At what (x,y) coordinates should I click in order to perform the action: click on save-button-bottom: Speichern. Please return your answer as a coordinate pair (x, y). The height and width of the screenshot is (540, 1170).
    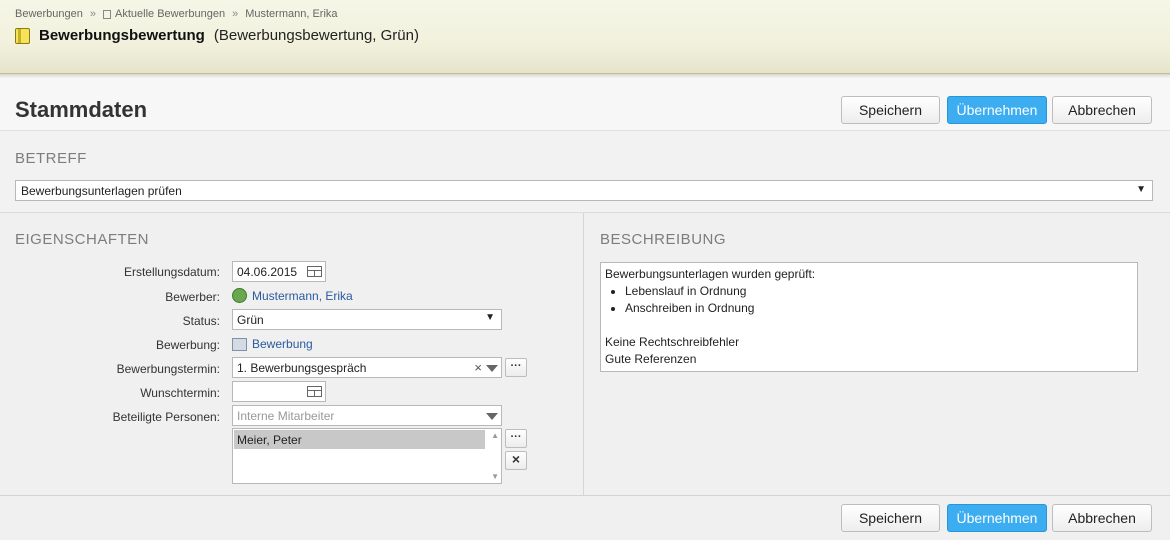
    Looking at the image, I should click on (890, 518).